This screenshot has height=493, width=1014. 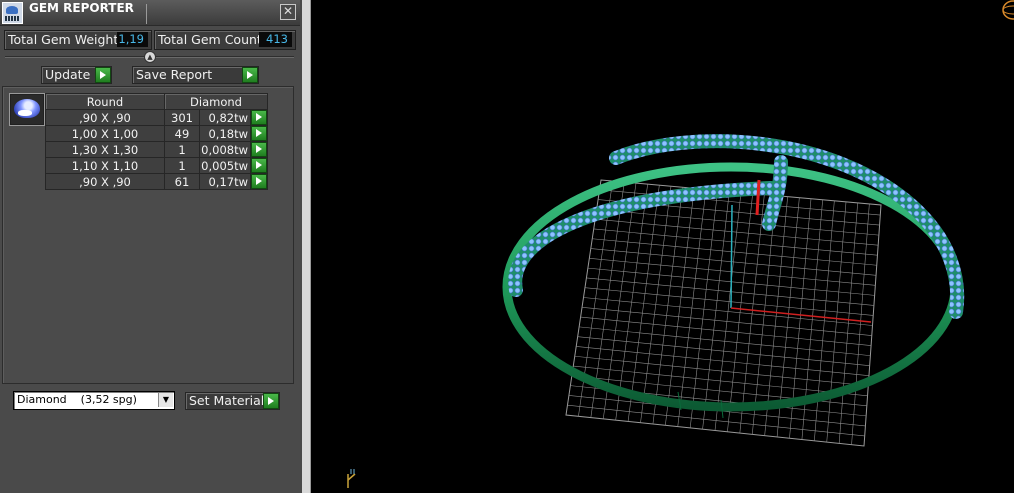 I want to click on total-gem-count-value: 413, so click(x=275, y=39).